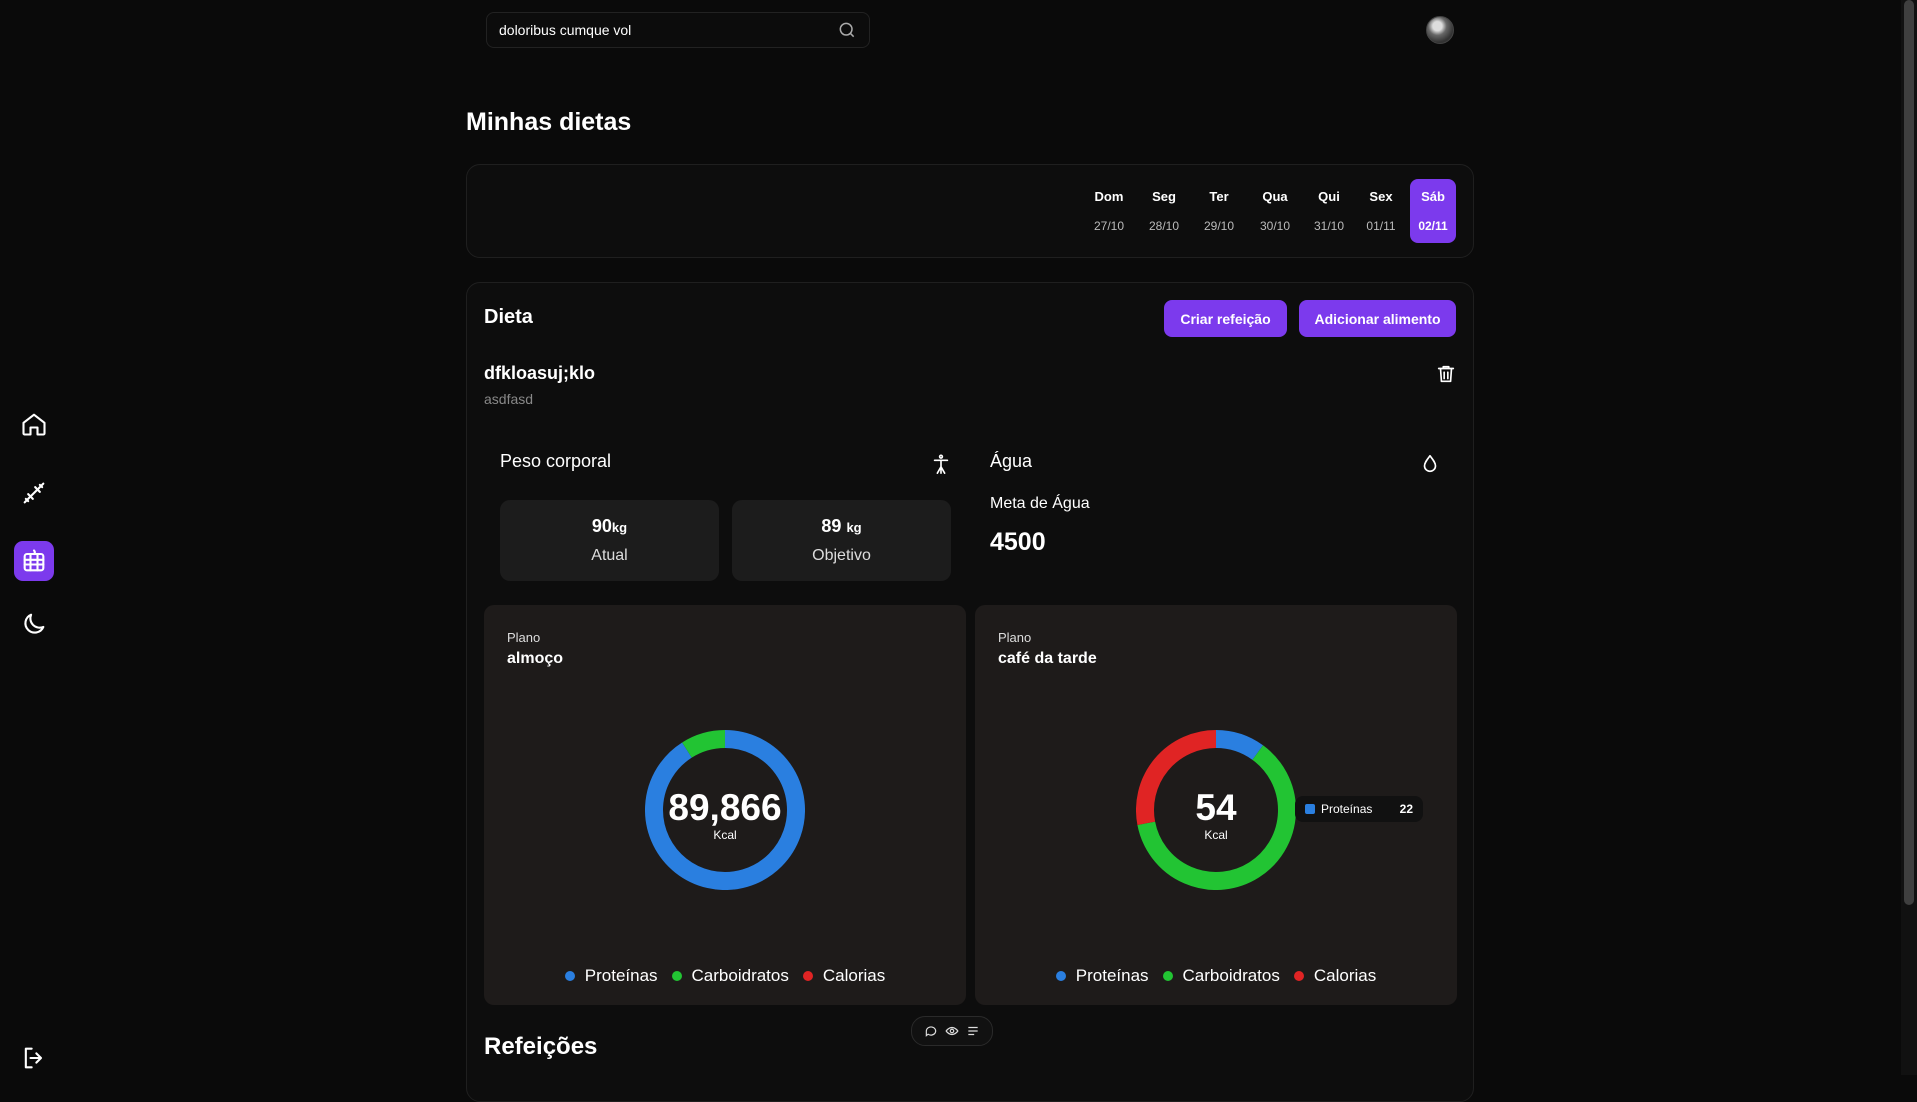  Describe the element at coordinates (34, 493) in the screenshot. I see `dumbbell-icon` at that location.